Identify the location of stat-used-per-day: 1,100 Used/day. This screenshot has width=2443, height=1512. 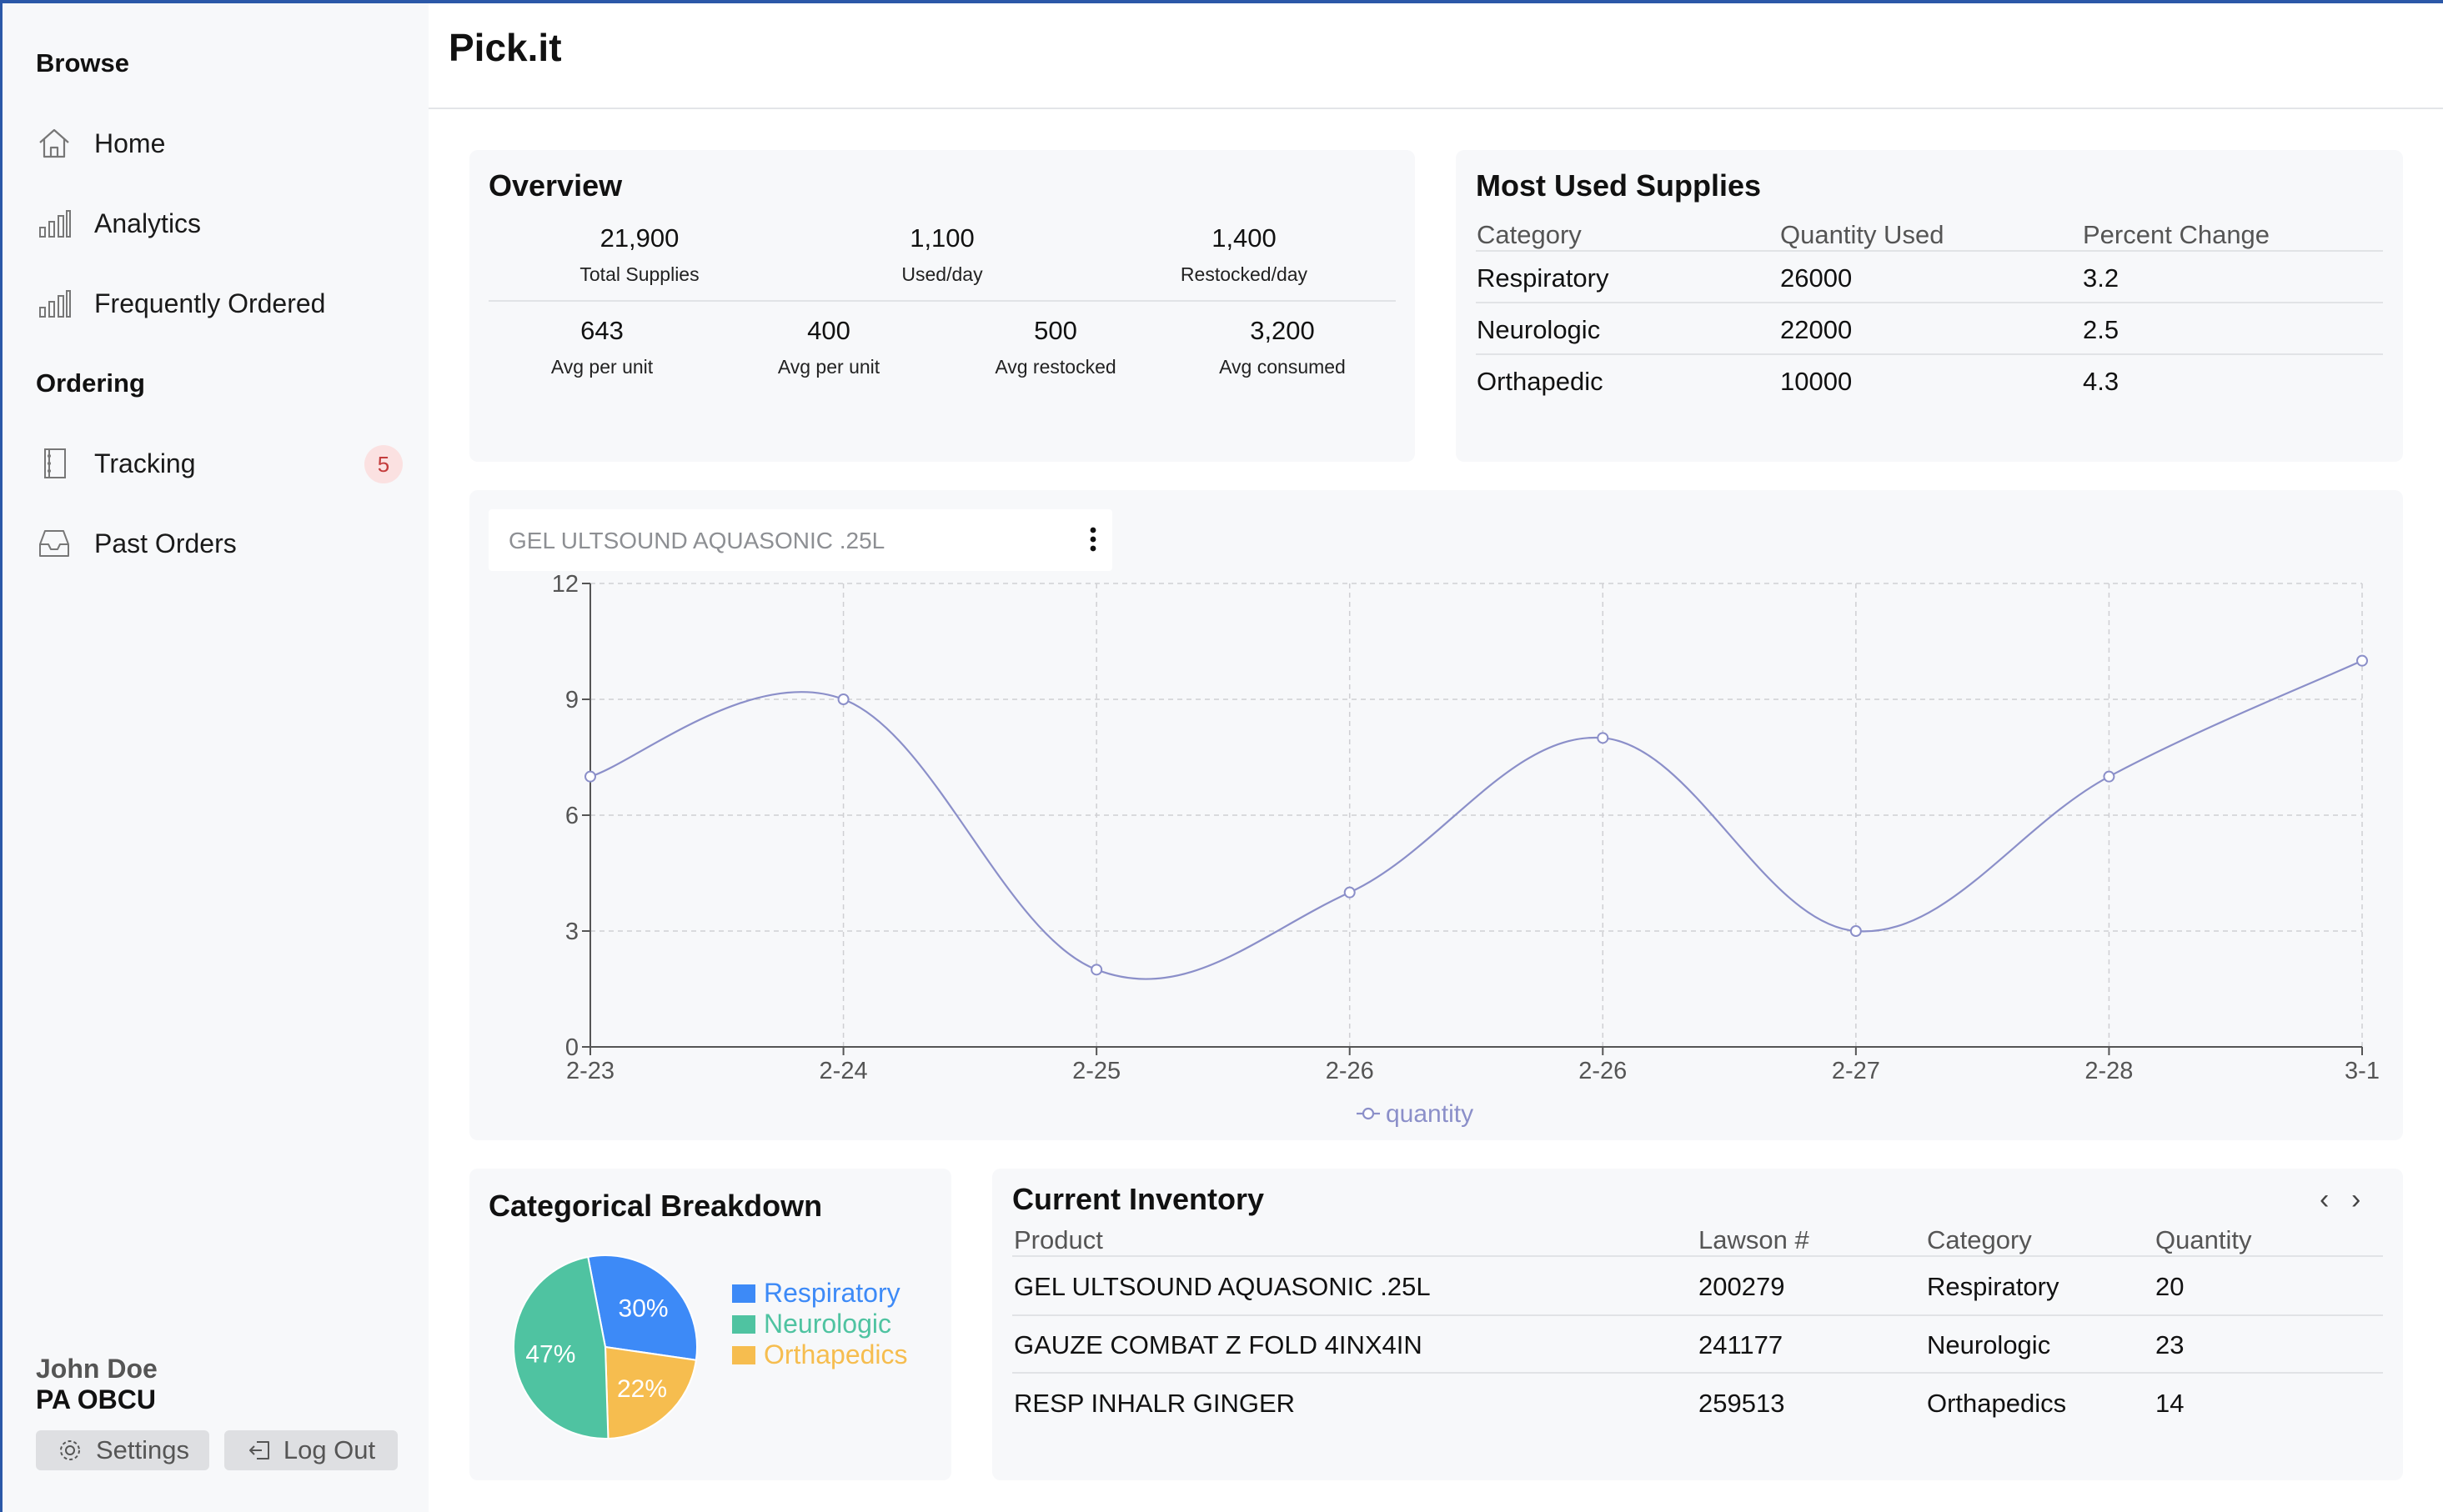
(942, 254).